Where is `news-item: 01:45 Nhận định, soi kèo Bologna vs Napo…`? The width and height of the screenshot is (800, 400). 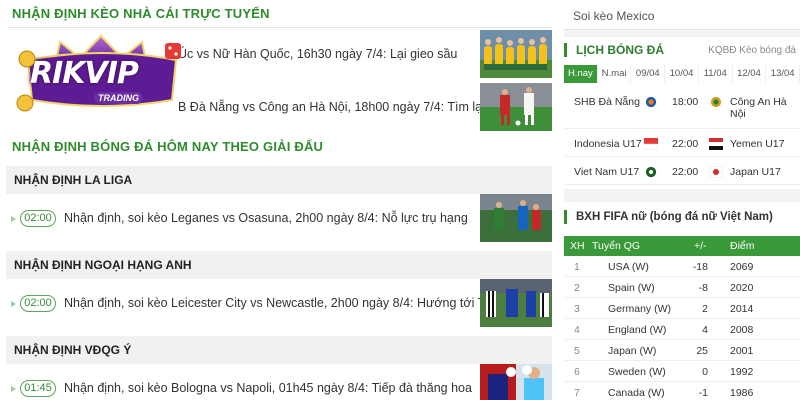 news-item: 01:45 Nhận định, soi kèo Bologna vs Napo… is located at coordinates (279, 382).